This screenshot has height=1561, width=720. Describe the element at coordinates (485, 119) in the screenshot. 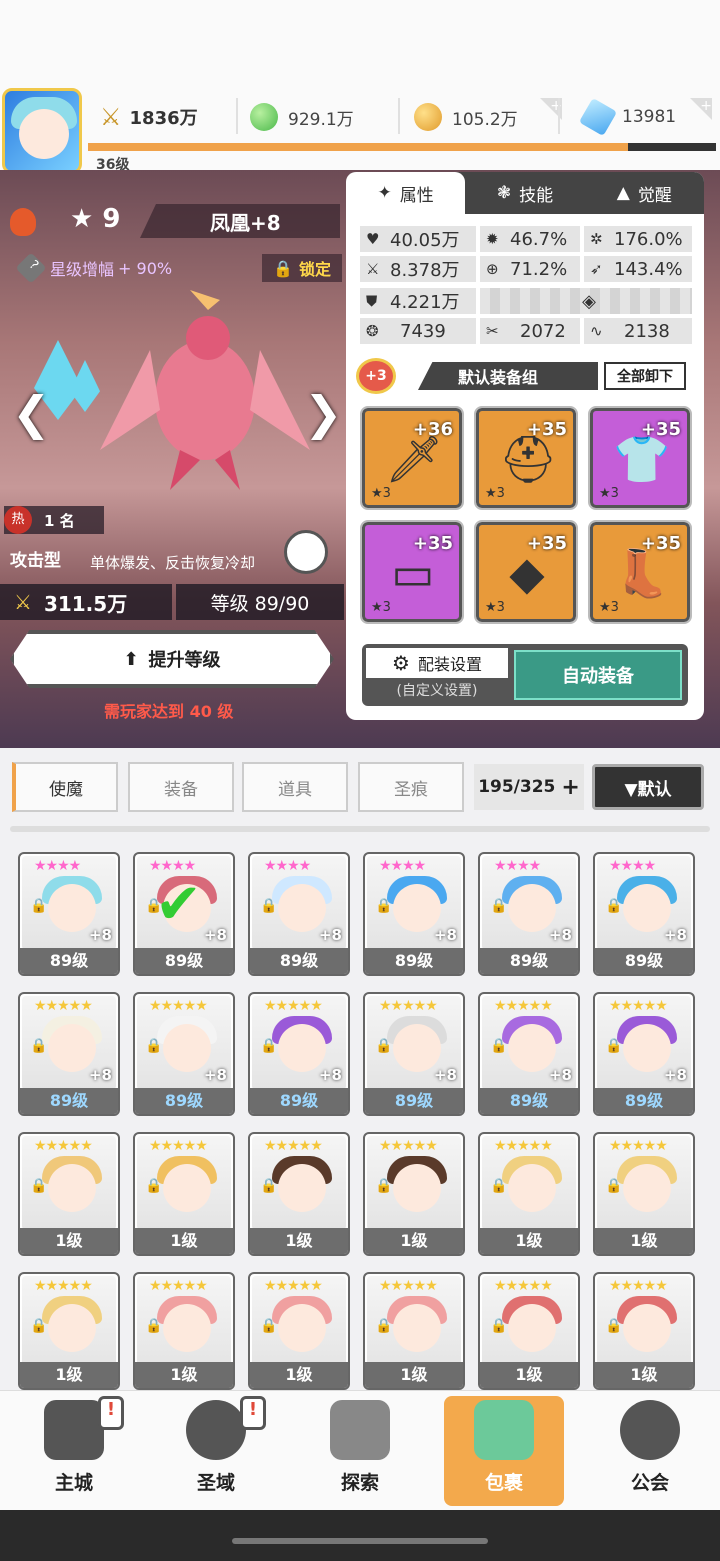

I see `gold-currency-value: 105.2万` at that location.